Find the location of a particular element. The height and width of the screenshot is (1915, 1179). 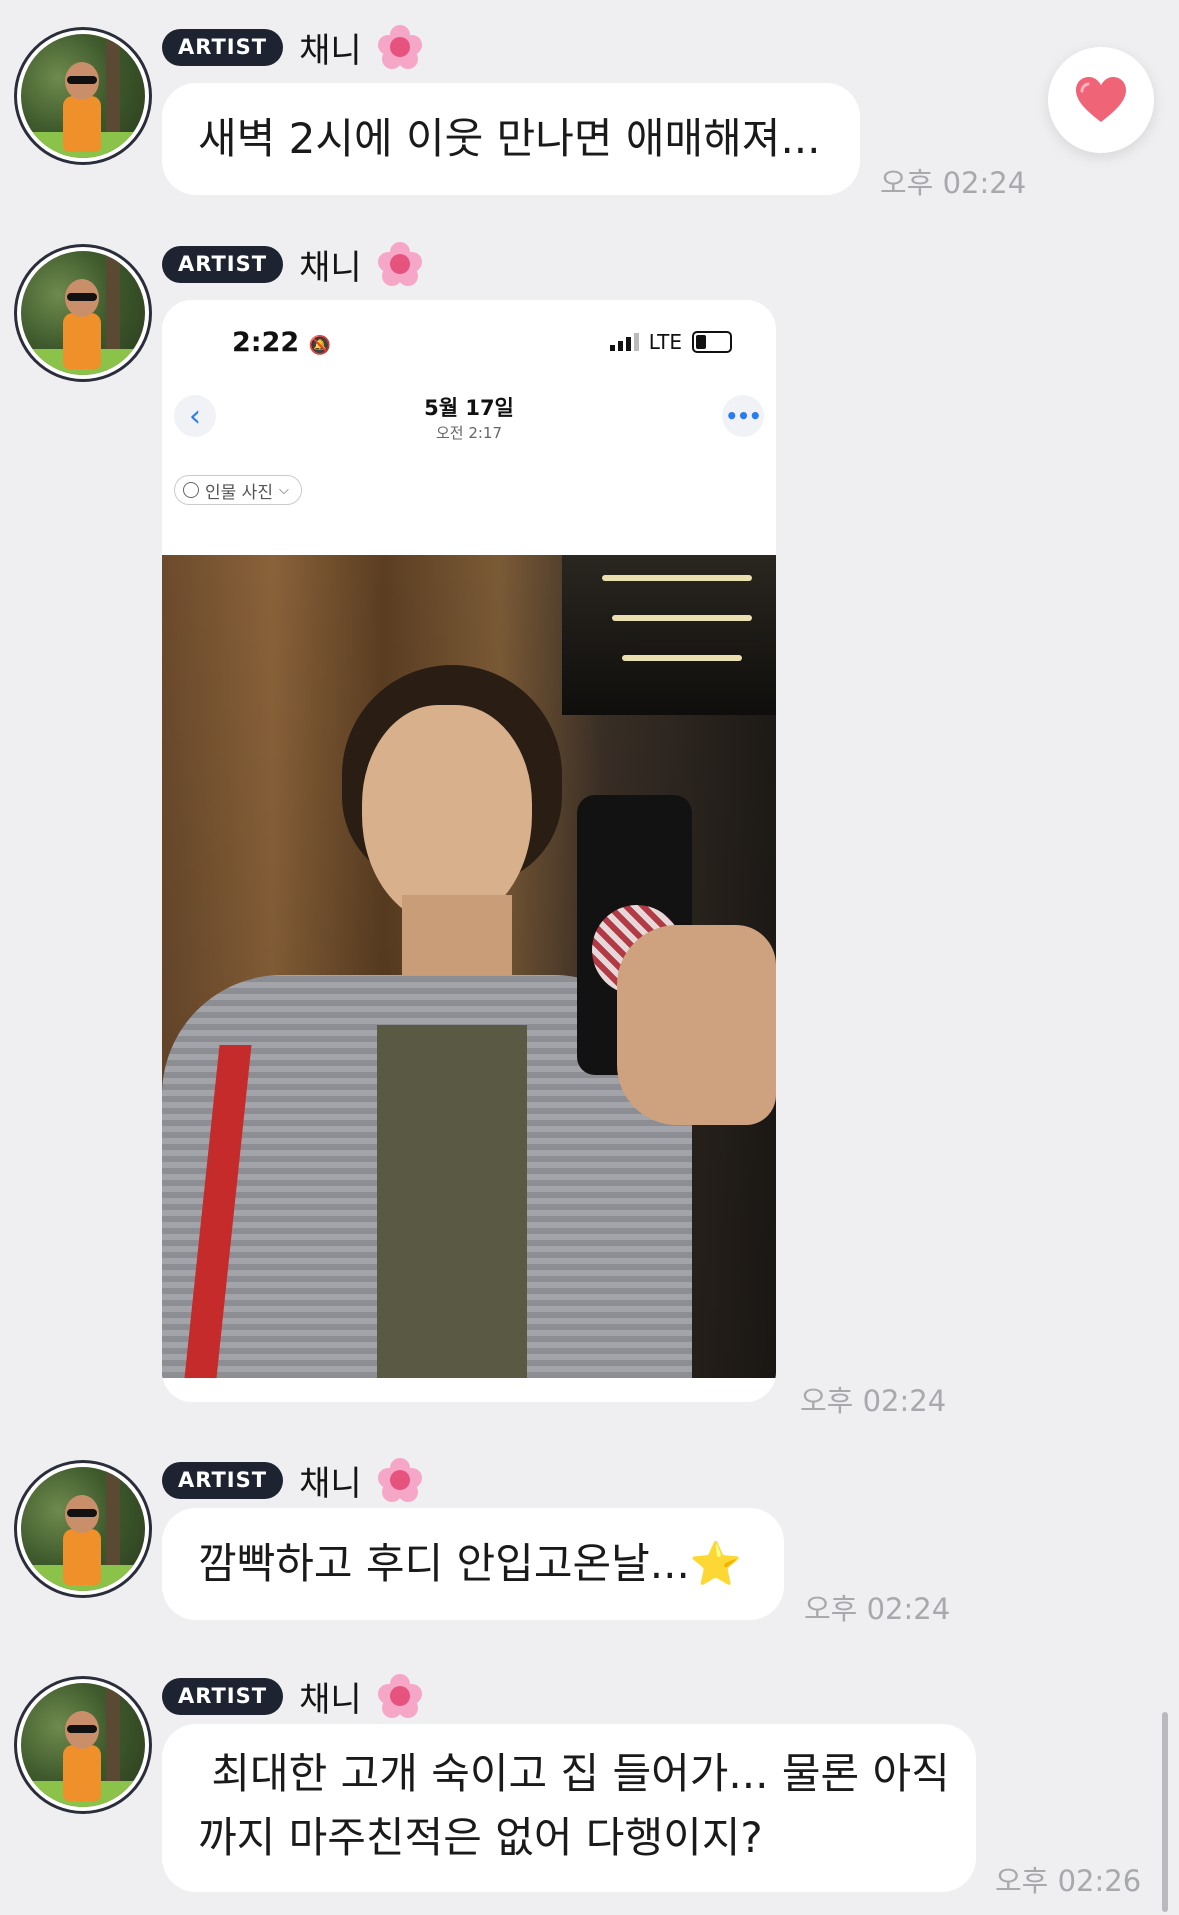

chevron-down-icon: ⌵ is located at coordinates (283, 490).